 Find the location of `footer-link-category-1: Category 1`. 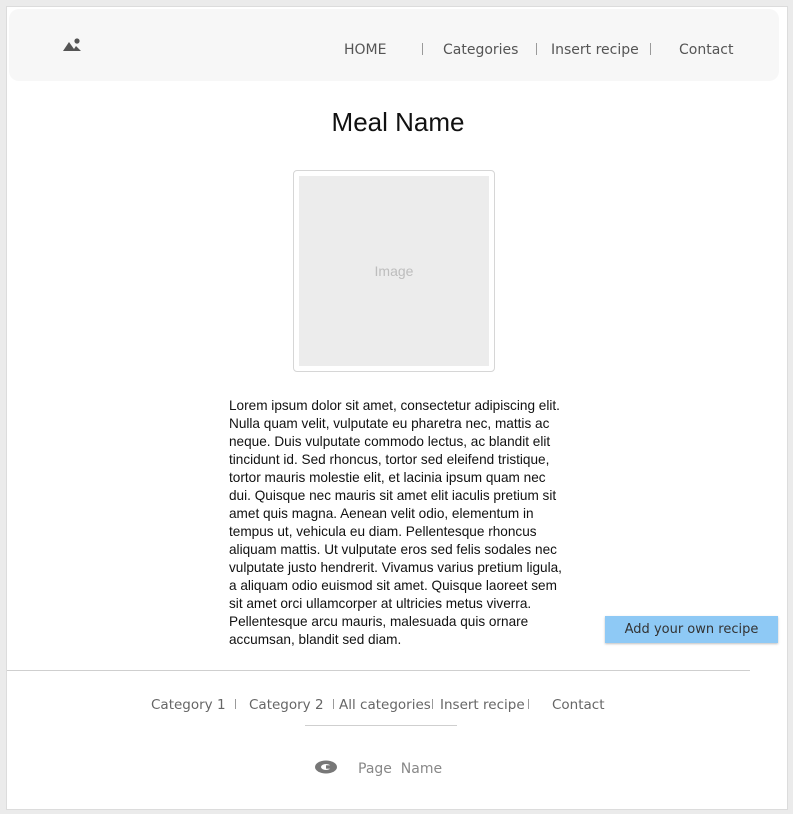

footer-link-category-1: Category 1 is located at coordinates (188, 705).